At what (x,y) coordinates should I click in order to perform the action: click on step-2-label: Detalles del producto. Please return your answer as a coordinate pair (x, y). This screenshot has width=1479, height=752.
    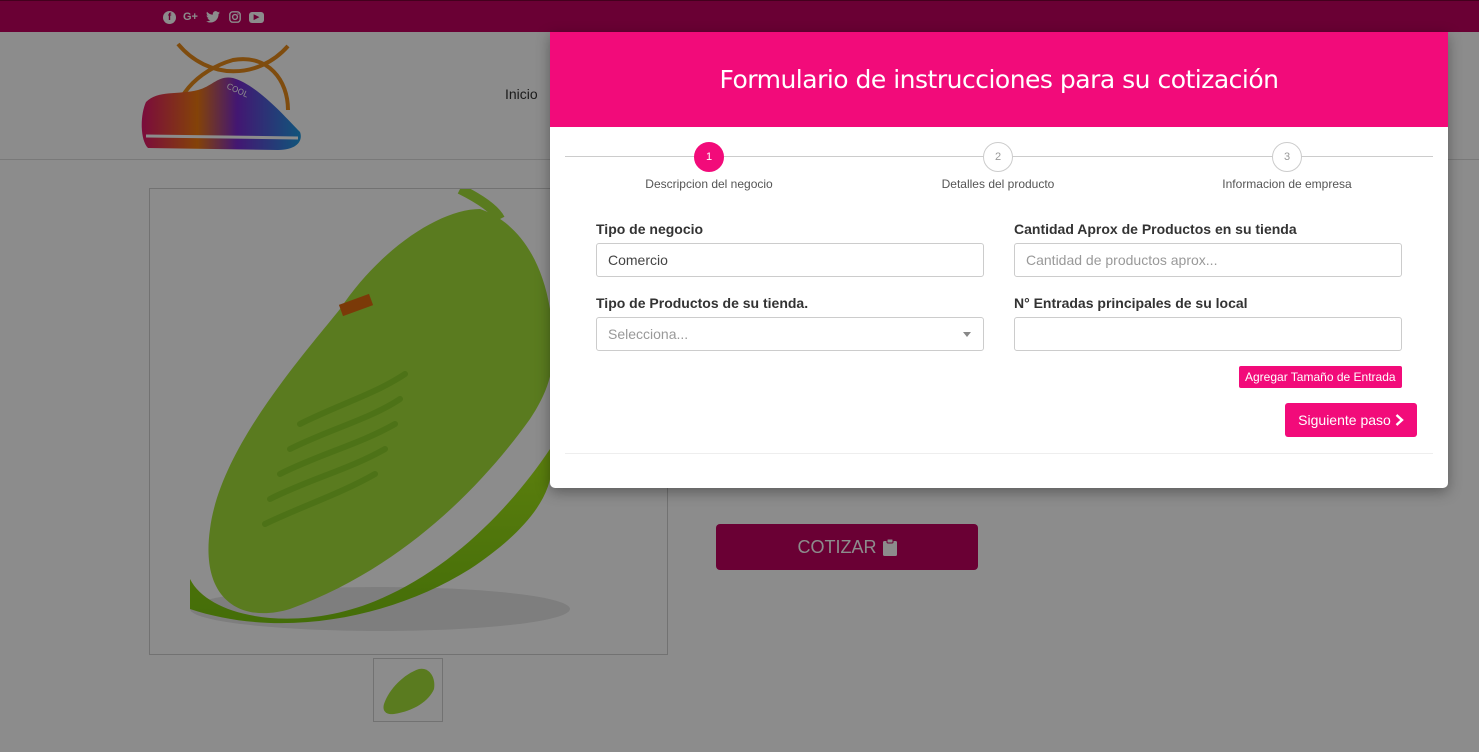
    Looking at the image, I should click on (998, 184).